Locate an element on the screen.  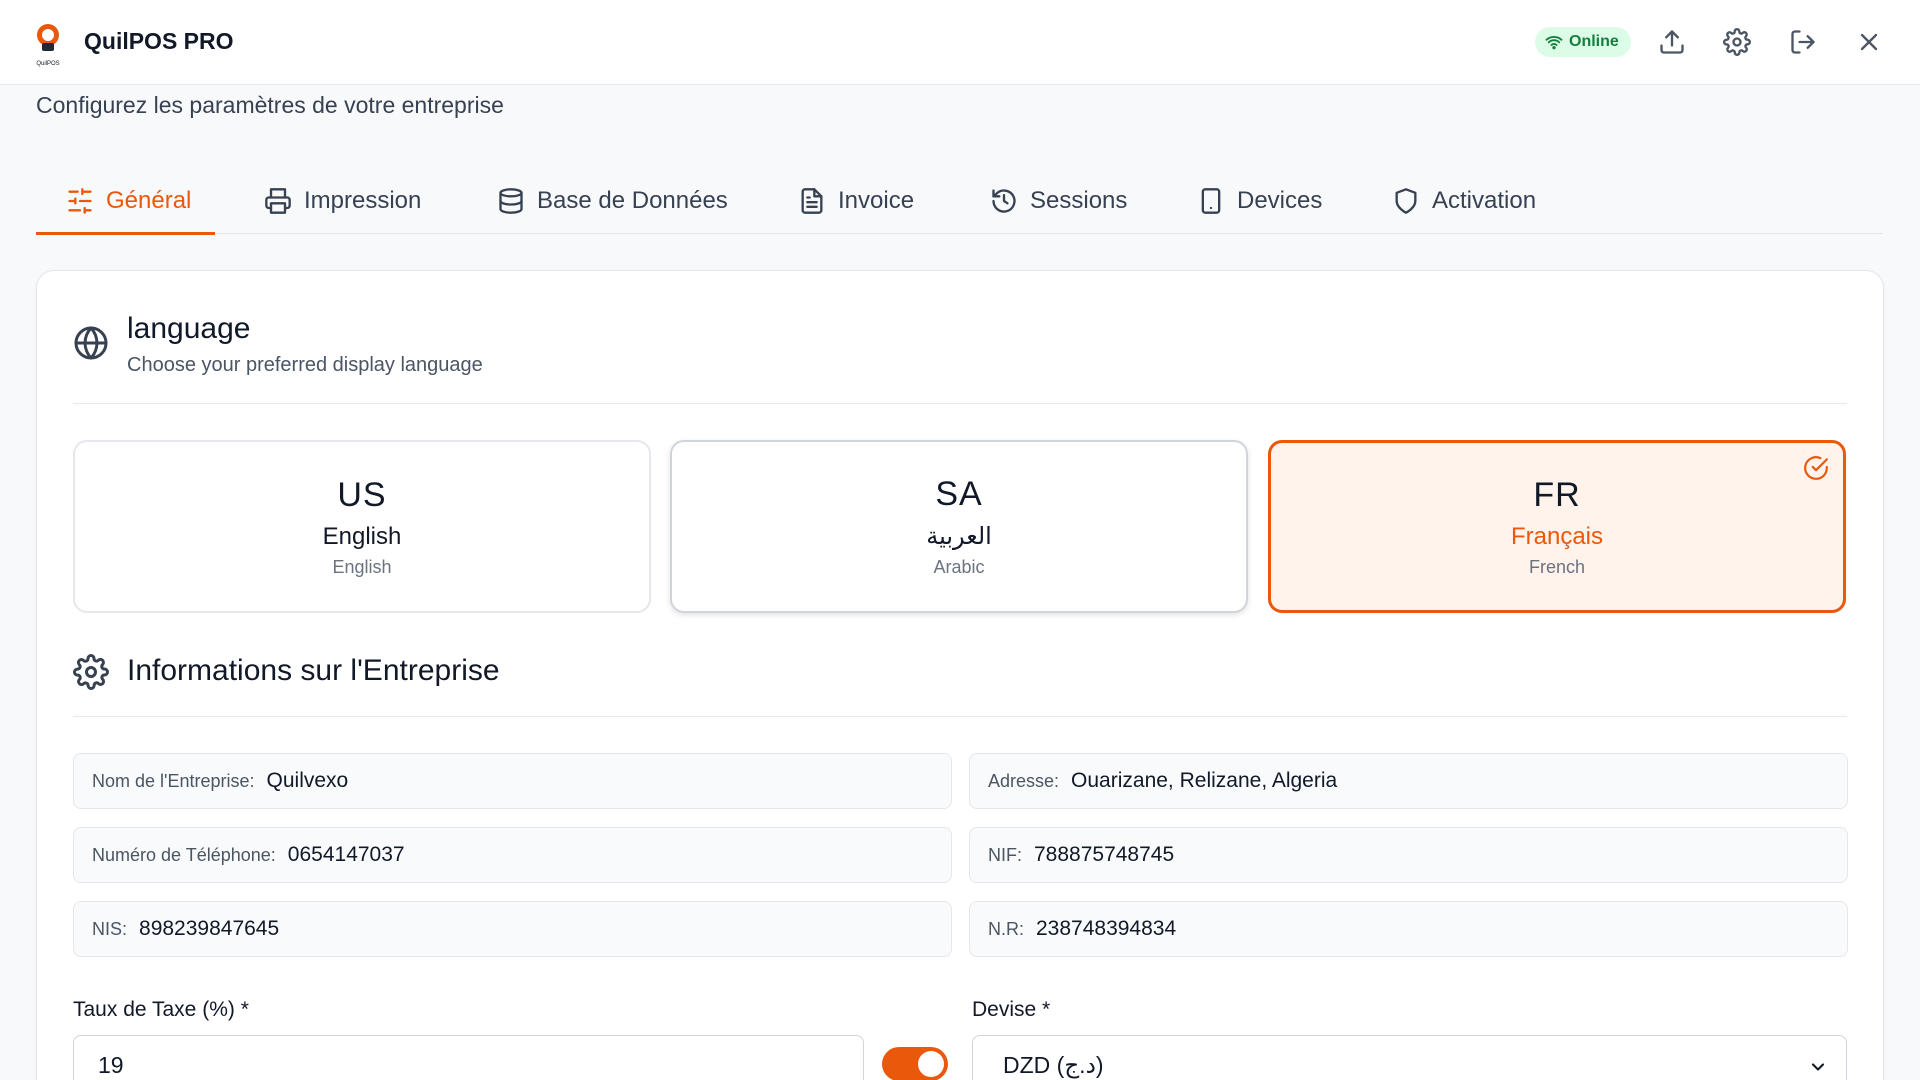
sliders-icon is located at coordinates (80, 201).